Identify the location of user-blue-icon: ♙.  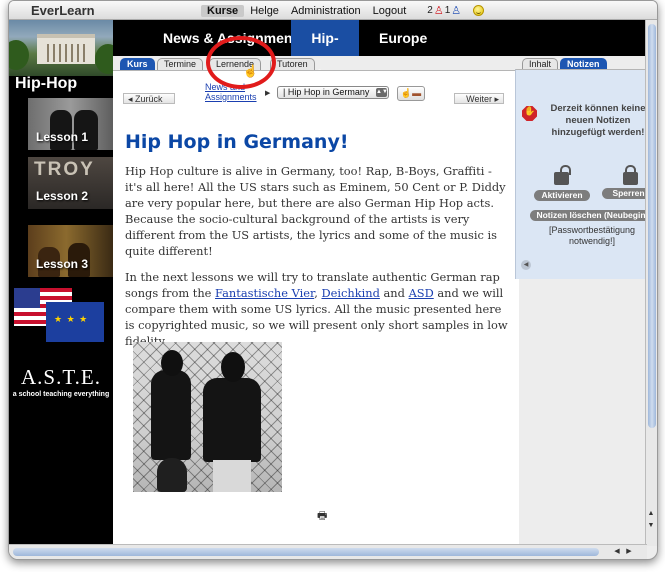
(456, 10).